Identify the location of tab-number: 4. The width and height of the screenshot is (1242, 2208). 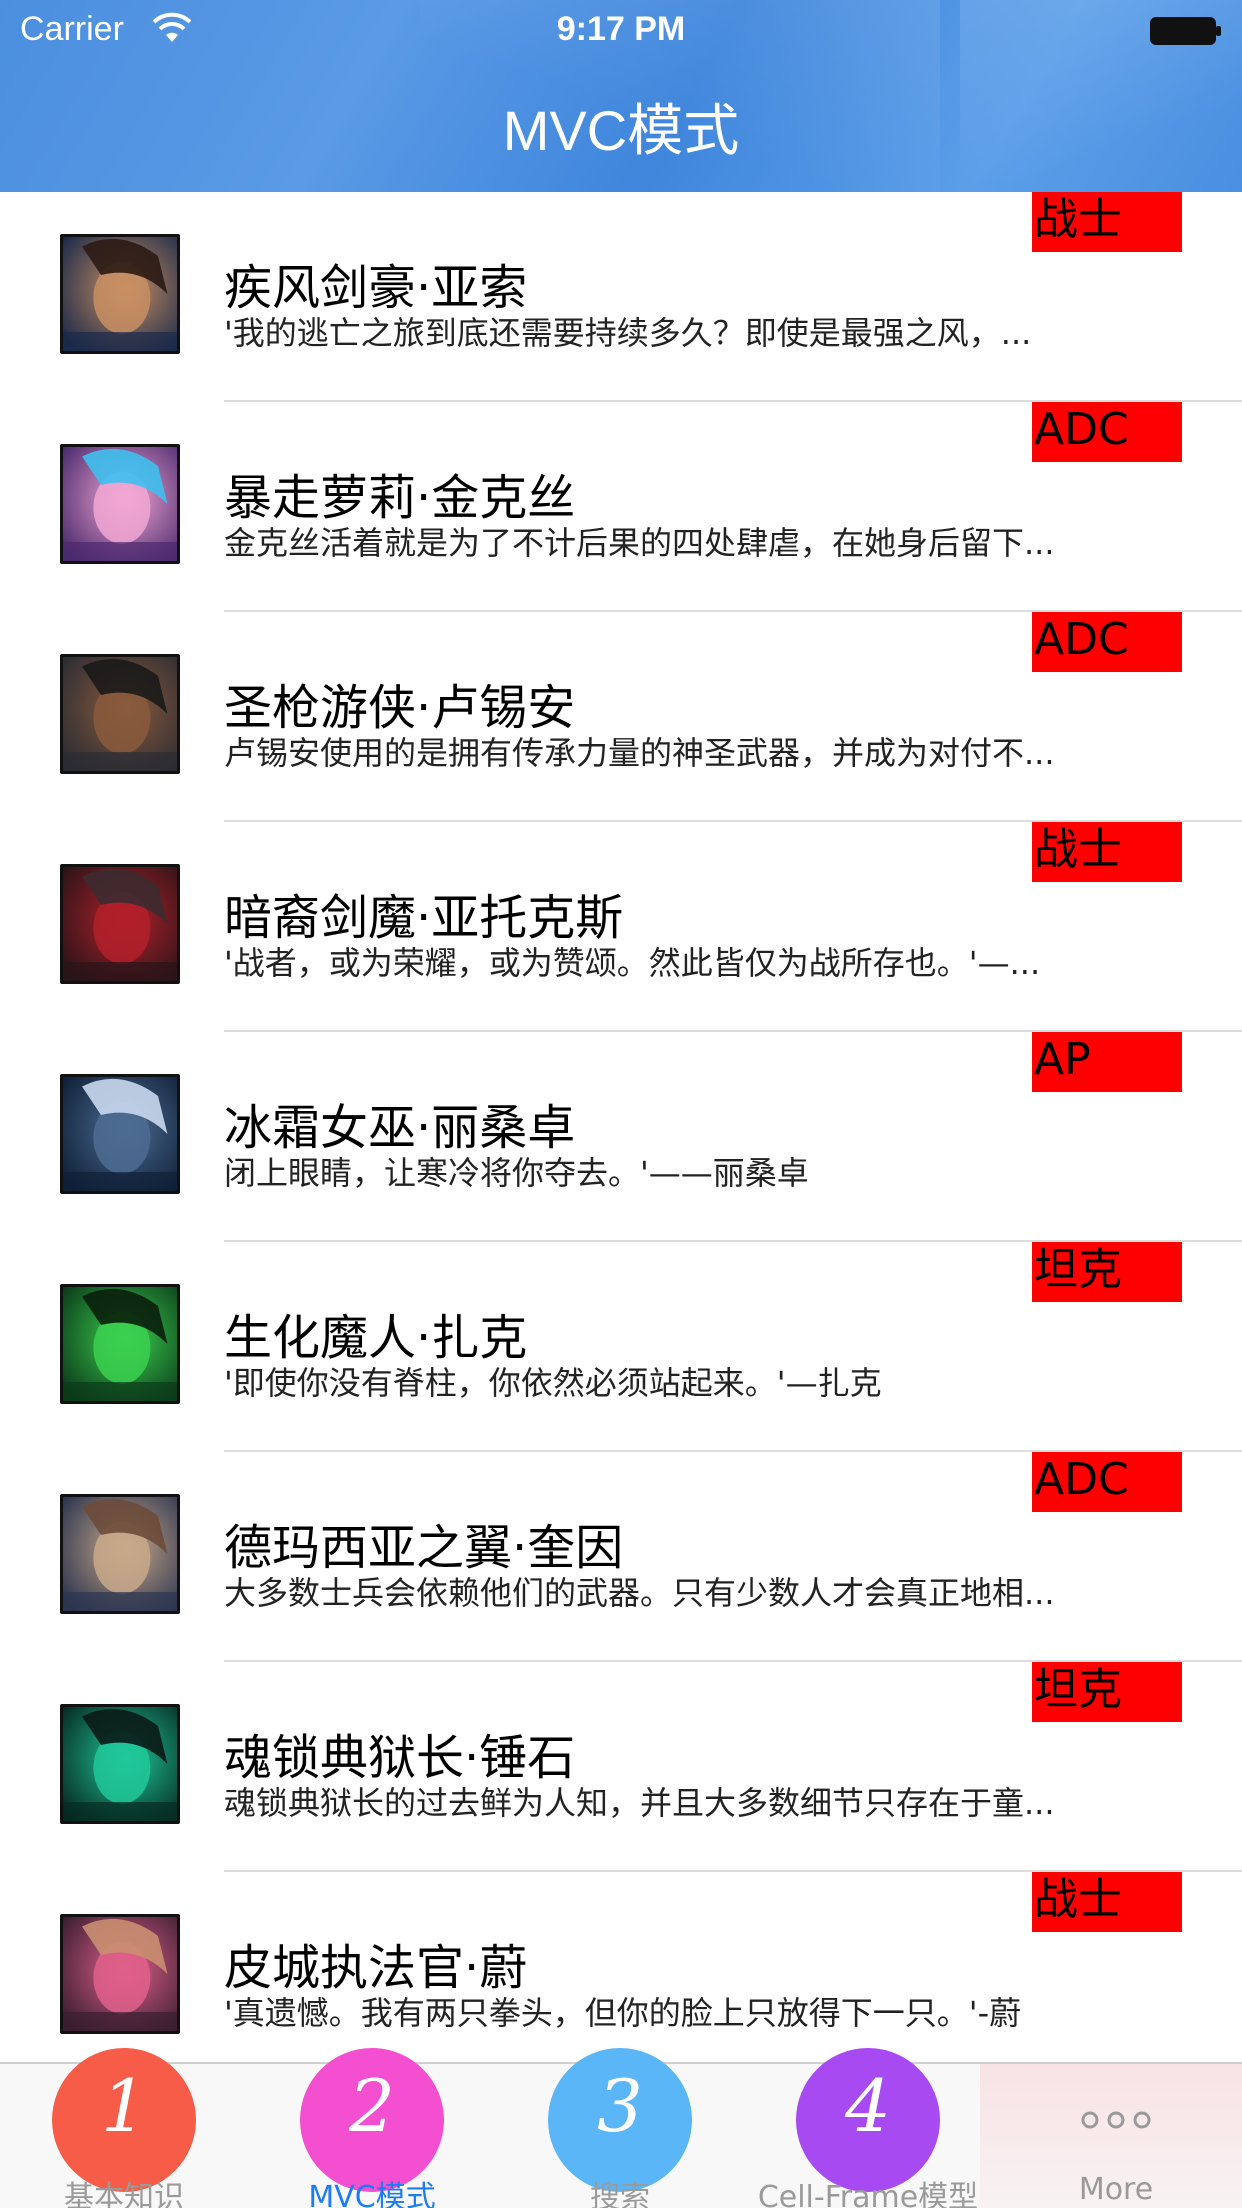
(868, 2106).